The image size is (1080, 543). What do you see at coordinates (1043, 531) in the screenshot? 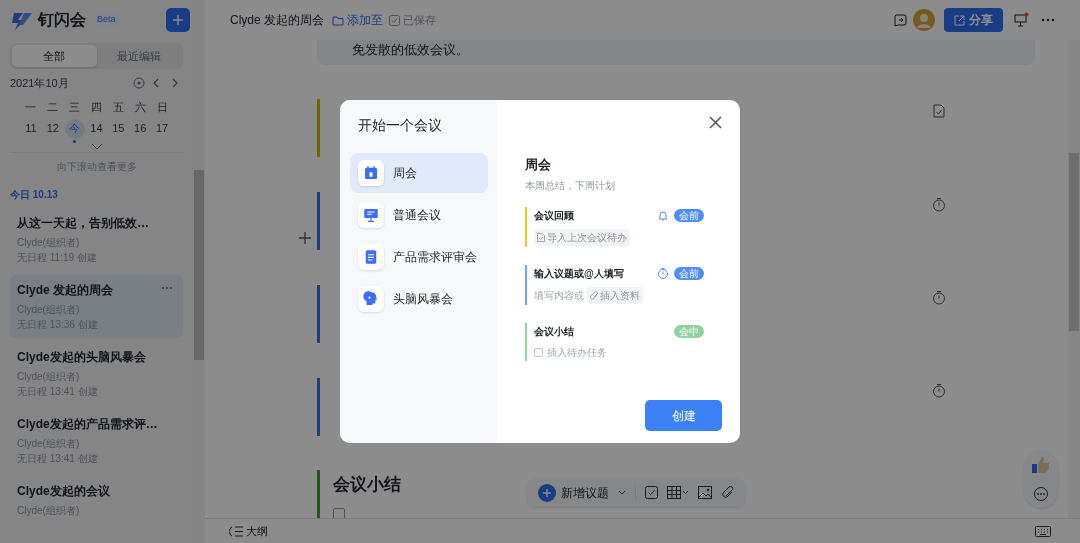
I see `keyboard-icon` at bounding box center [1043, 531].